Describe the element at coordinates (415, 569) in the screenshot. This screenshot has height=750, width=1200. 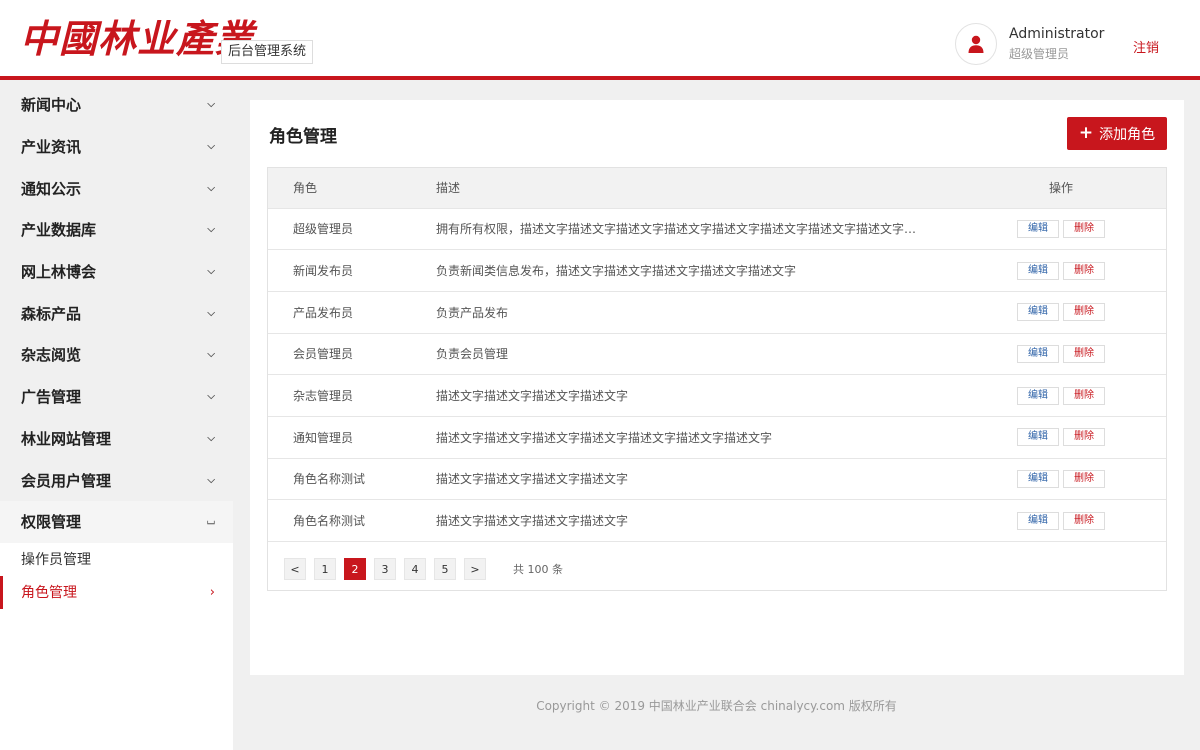
I see `pagination-page-4: 4` at that location.